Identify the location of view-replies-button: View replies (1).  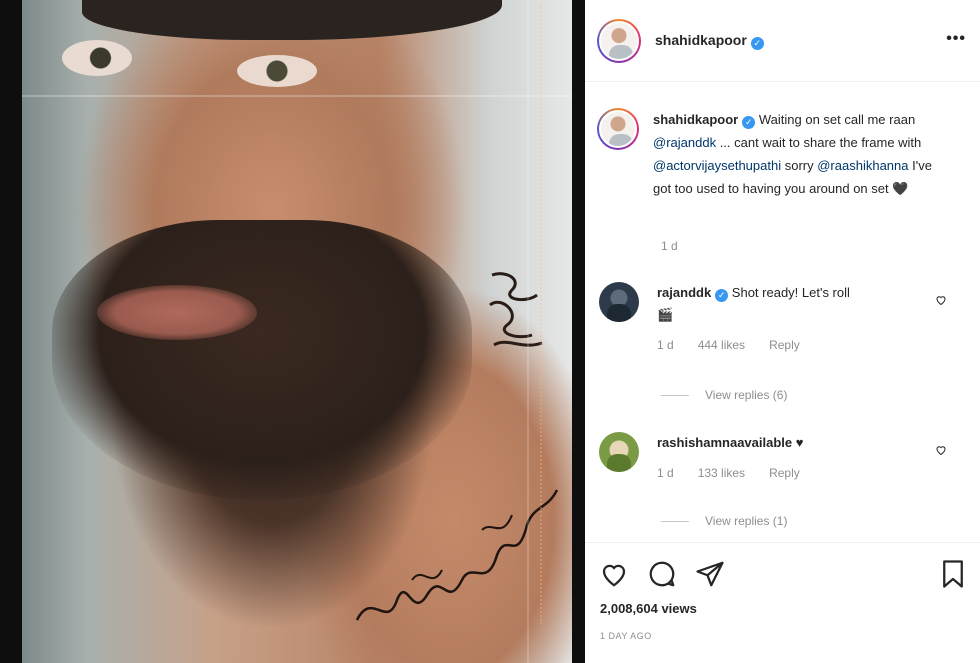
(724, 521).